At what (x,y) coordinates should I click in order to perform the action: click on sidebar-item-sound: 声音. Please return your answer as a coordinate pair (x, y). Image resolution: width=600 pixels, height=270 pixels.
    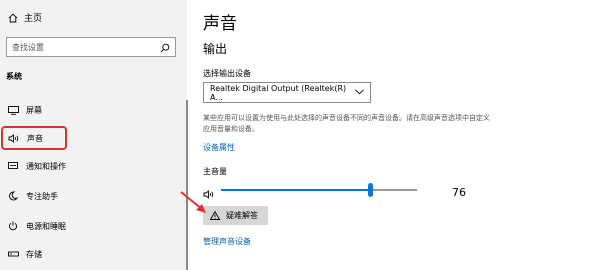
    Looking at the image, I should click on (34, 138).